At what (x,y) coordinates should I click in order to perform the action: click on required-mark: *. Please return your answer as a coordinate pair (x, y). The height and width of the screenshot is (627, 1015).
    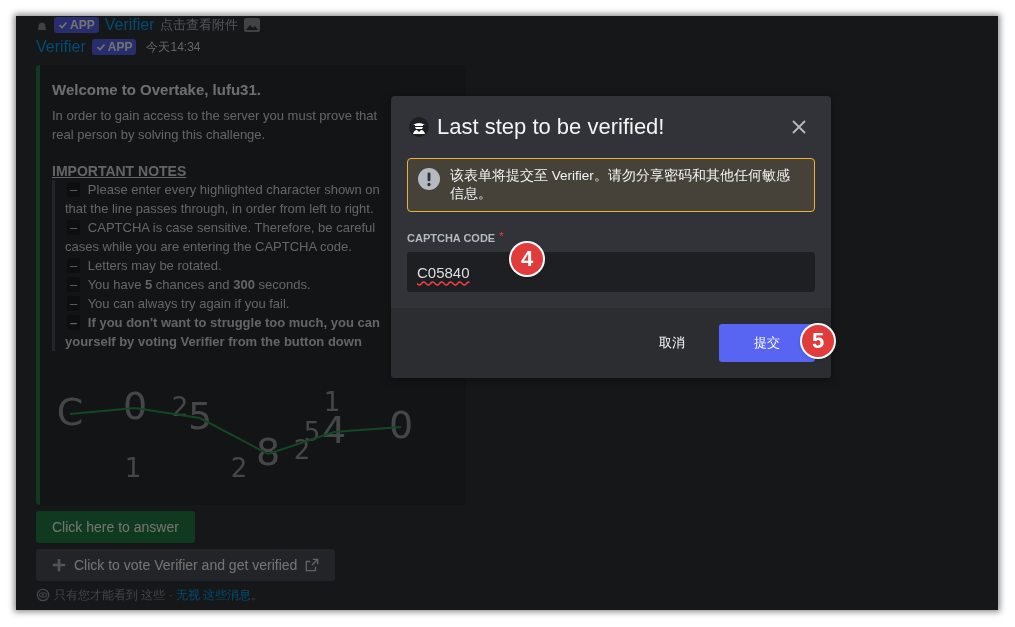
    Looking at the image, I should click on (501, 236).